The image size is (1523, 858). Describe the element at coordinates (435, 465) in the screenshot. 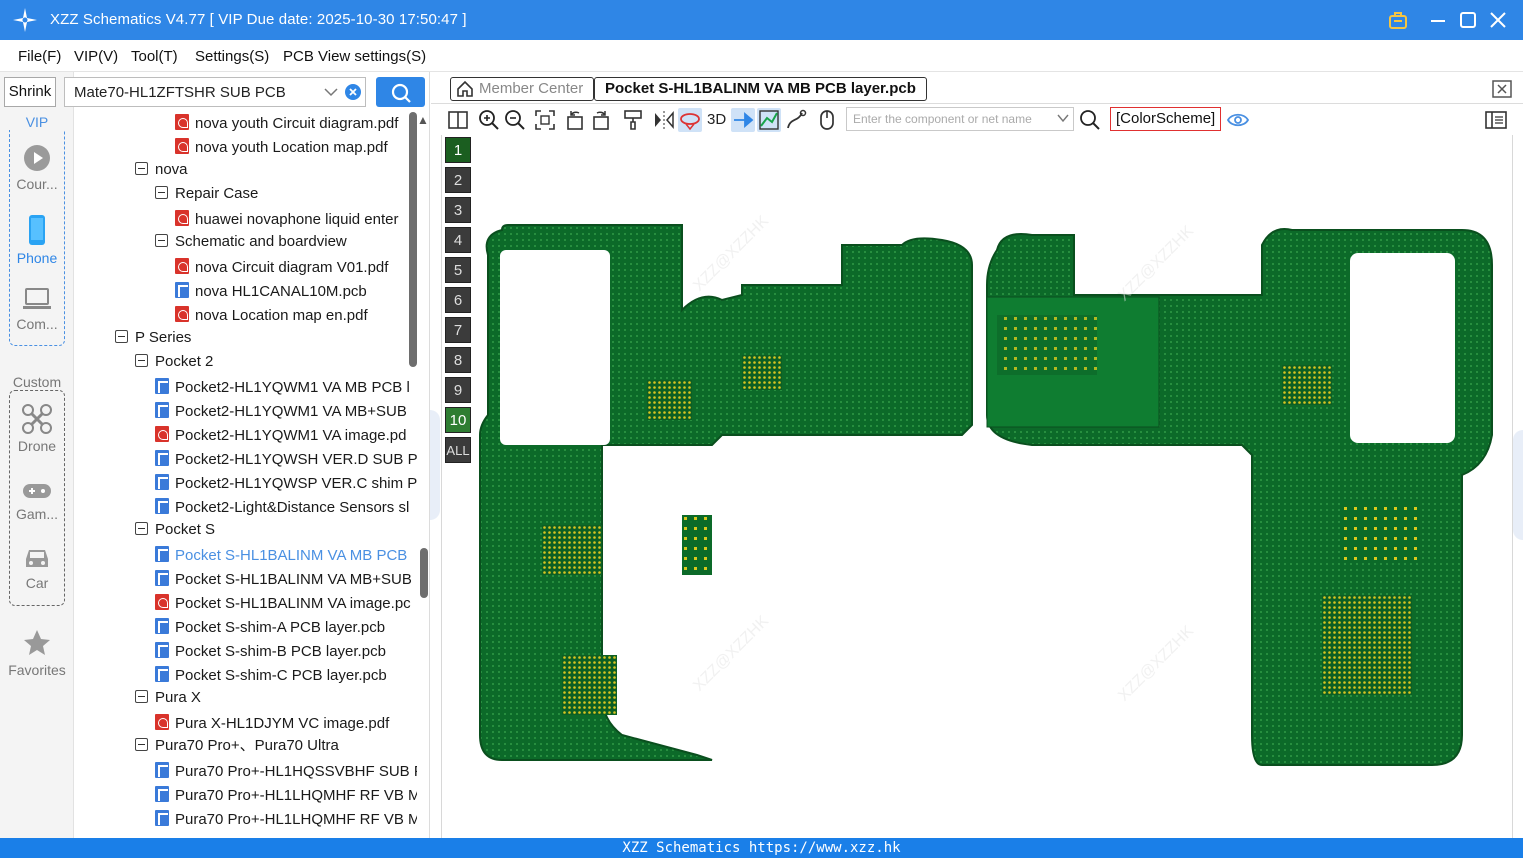

I see `collapse-handle-left` at that location.